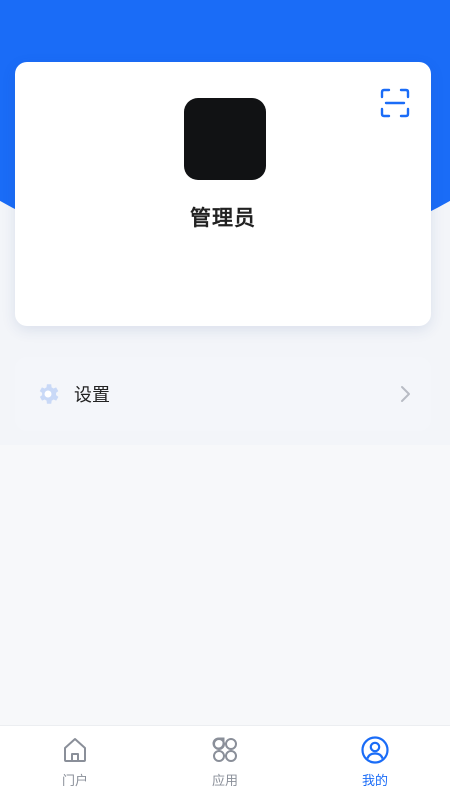  I want to click on tab-portal-label: 门户, so click(74, 781).